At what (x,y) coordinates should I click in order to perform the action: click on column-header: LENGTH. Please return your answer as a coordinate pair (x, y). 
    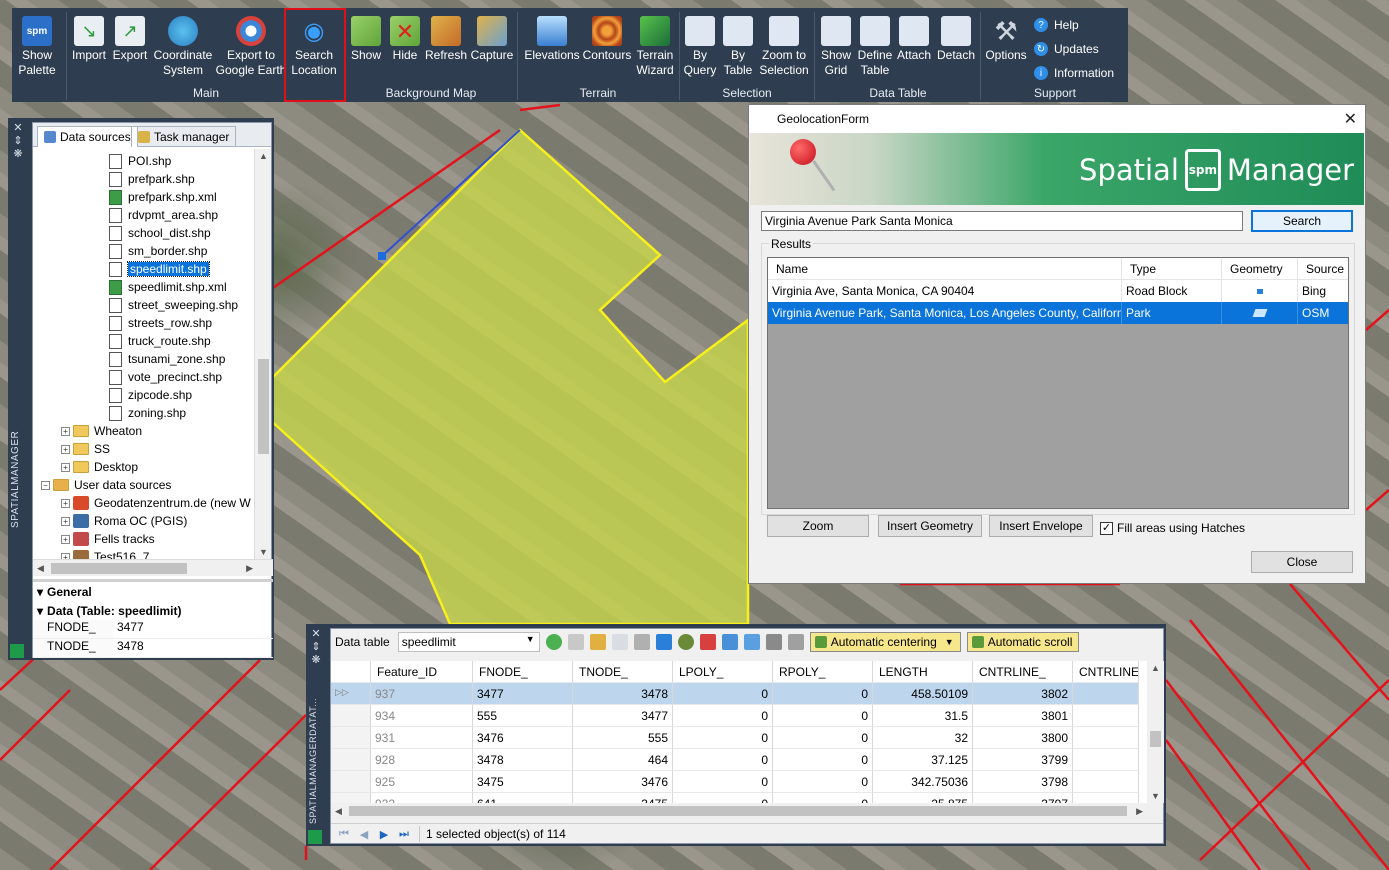
    Looking at the image, I should click on (923, 672).